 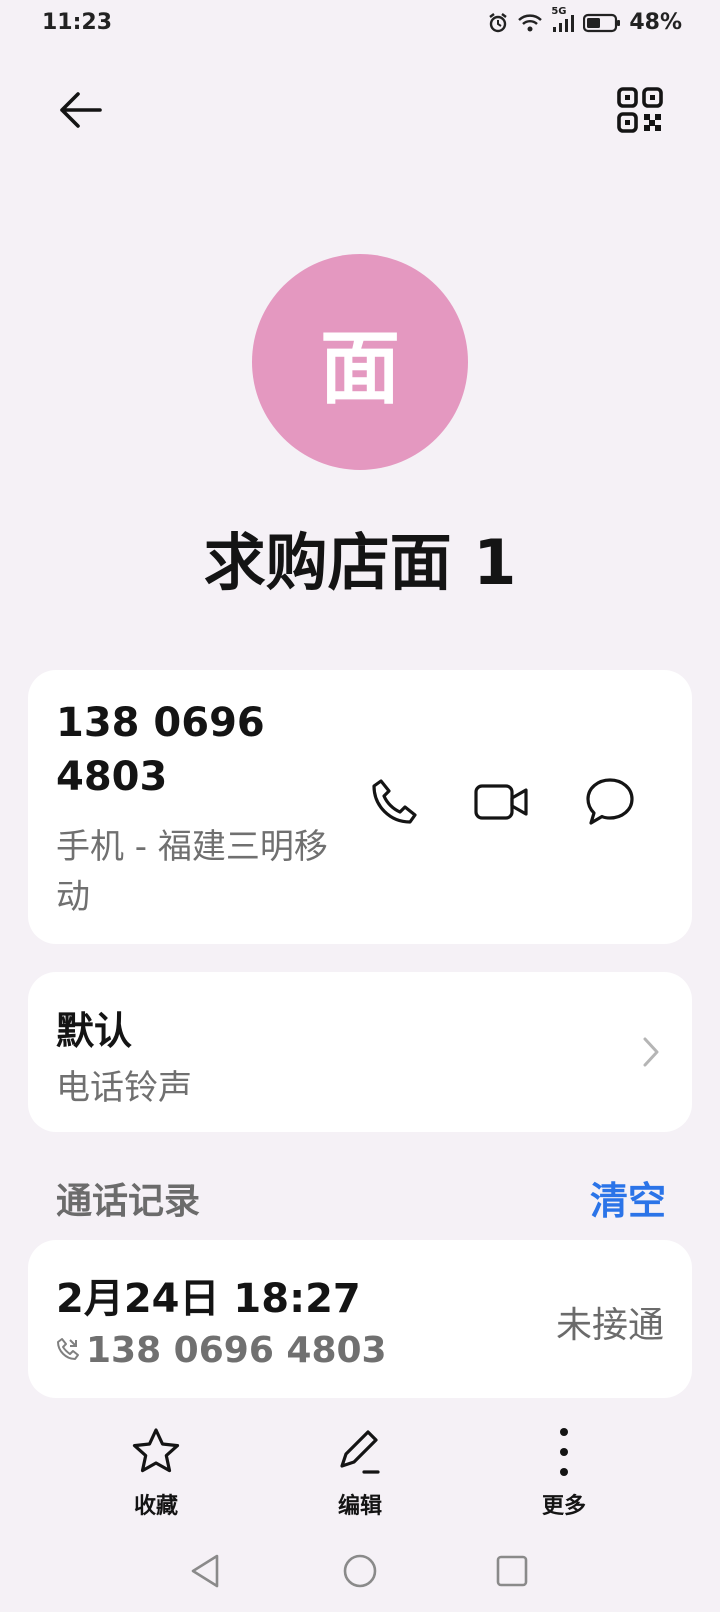 What do you see at coordinates (563, 20) in the screenshot?
I see `signal-icon: 5G` at bounding box center [563, 20].